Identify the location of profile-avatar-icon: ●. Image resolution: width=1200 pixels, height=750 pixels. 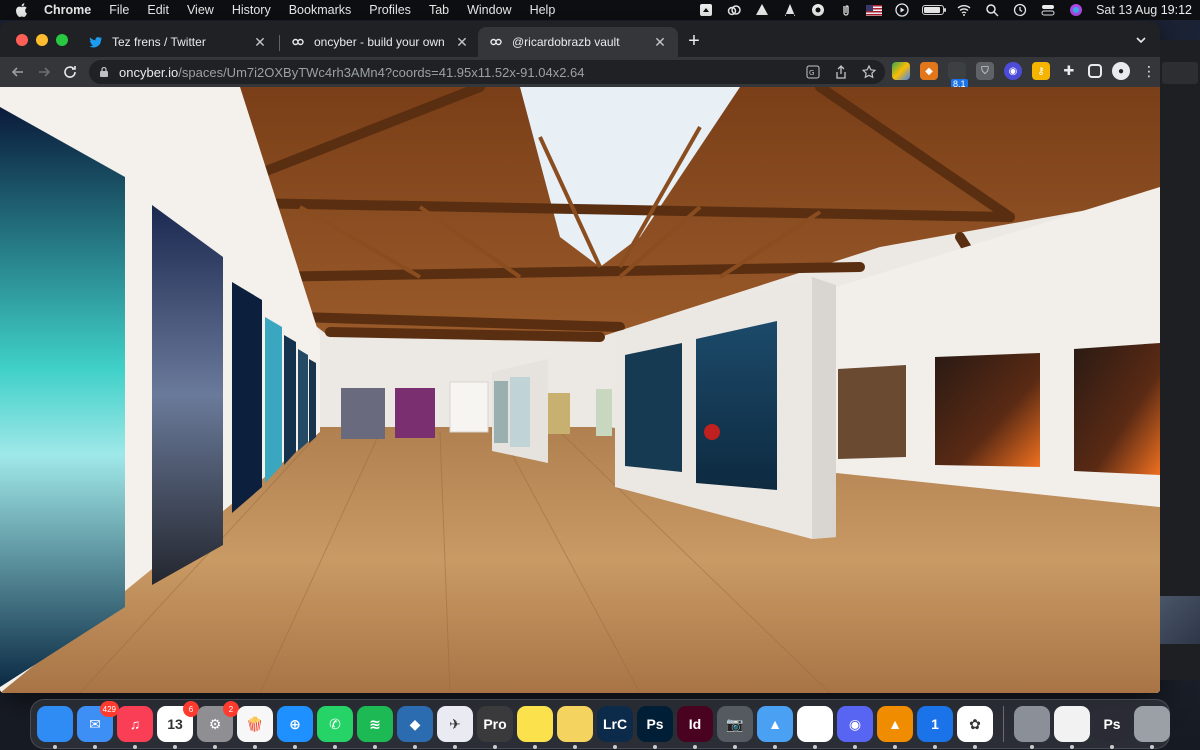
(1121, 71).